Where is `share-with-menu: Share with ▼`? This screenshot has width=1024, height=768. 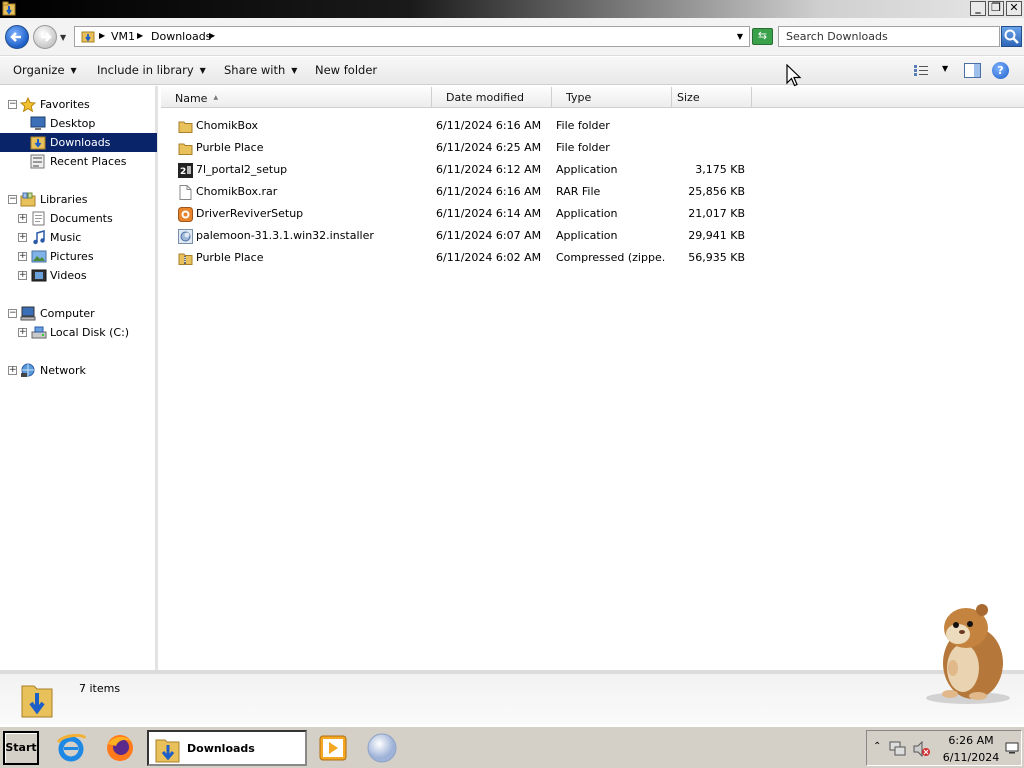 share-with-menu: Share with ▼ is located at coordinates (260, 70).